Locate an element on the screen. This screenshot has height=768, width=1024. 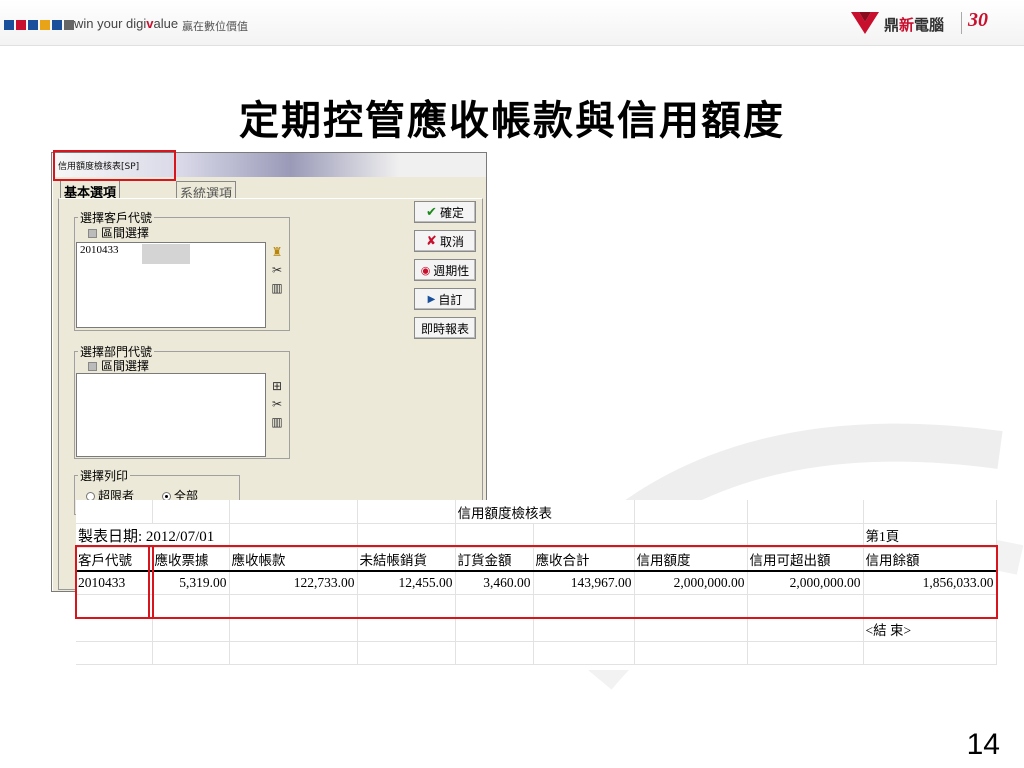
custom-button: ▶ 自訂 is located at coordinates (445, 299).